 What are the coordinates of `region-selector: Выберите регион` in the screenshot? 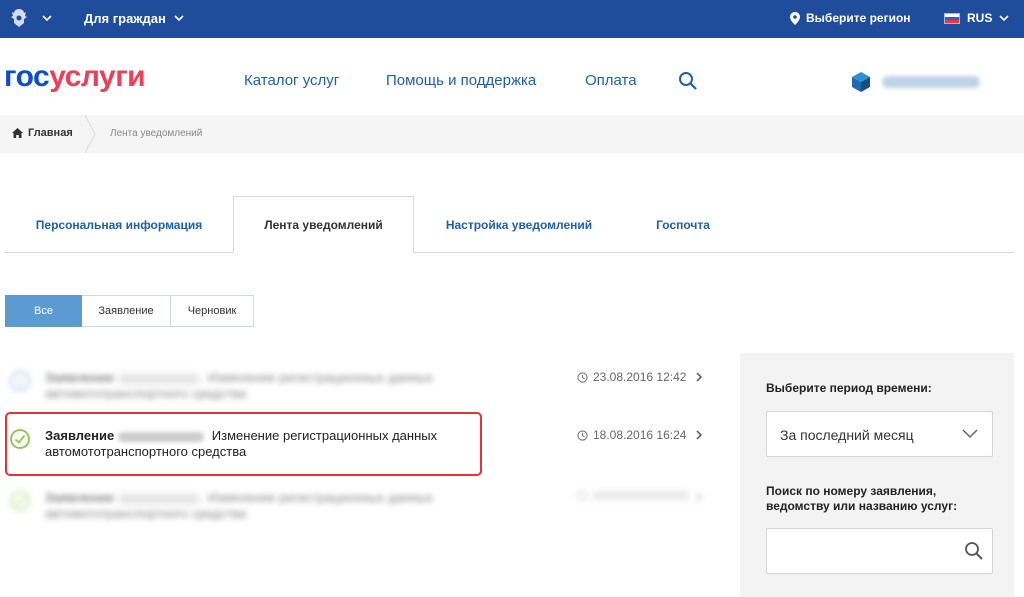 It's located at (850, 18).